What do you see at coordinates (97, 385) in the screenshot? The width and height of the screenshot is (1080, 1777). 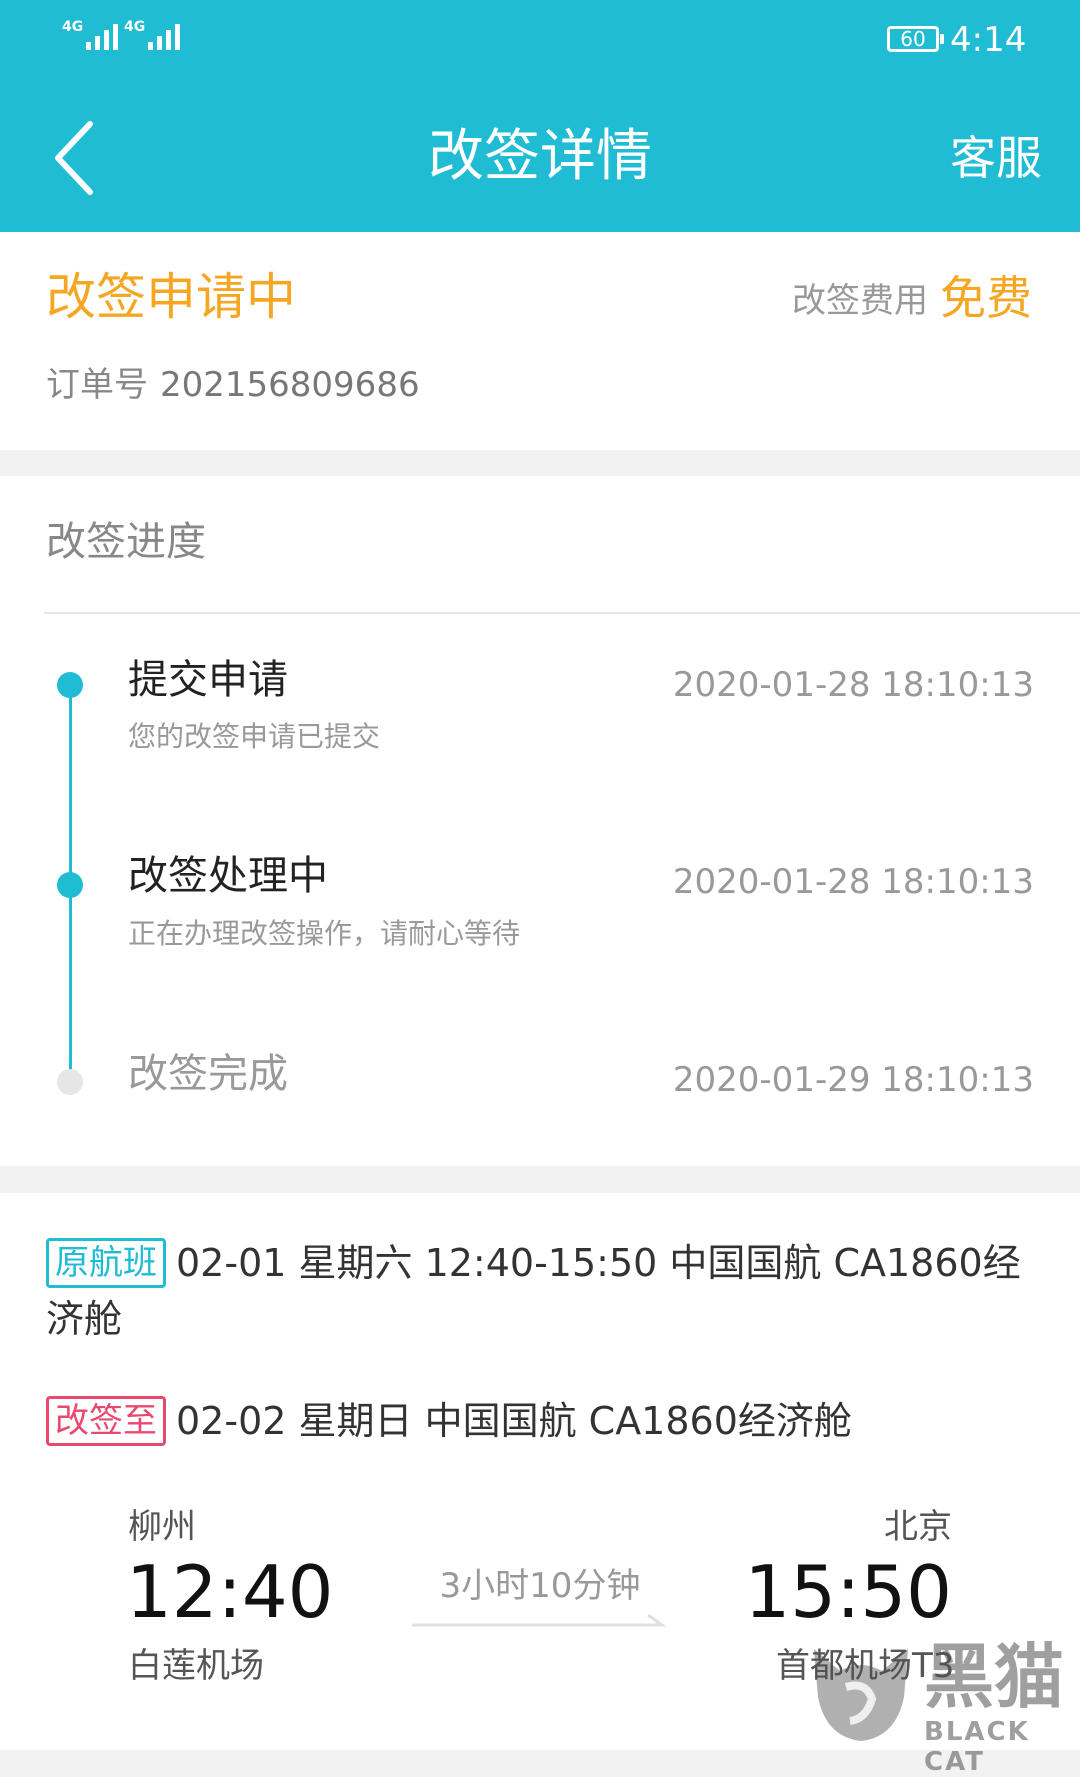 I see `order-number-label: 订单号` at bounding box center [97, 385].